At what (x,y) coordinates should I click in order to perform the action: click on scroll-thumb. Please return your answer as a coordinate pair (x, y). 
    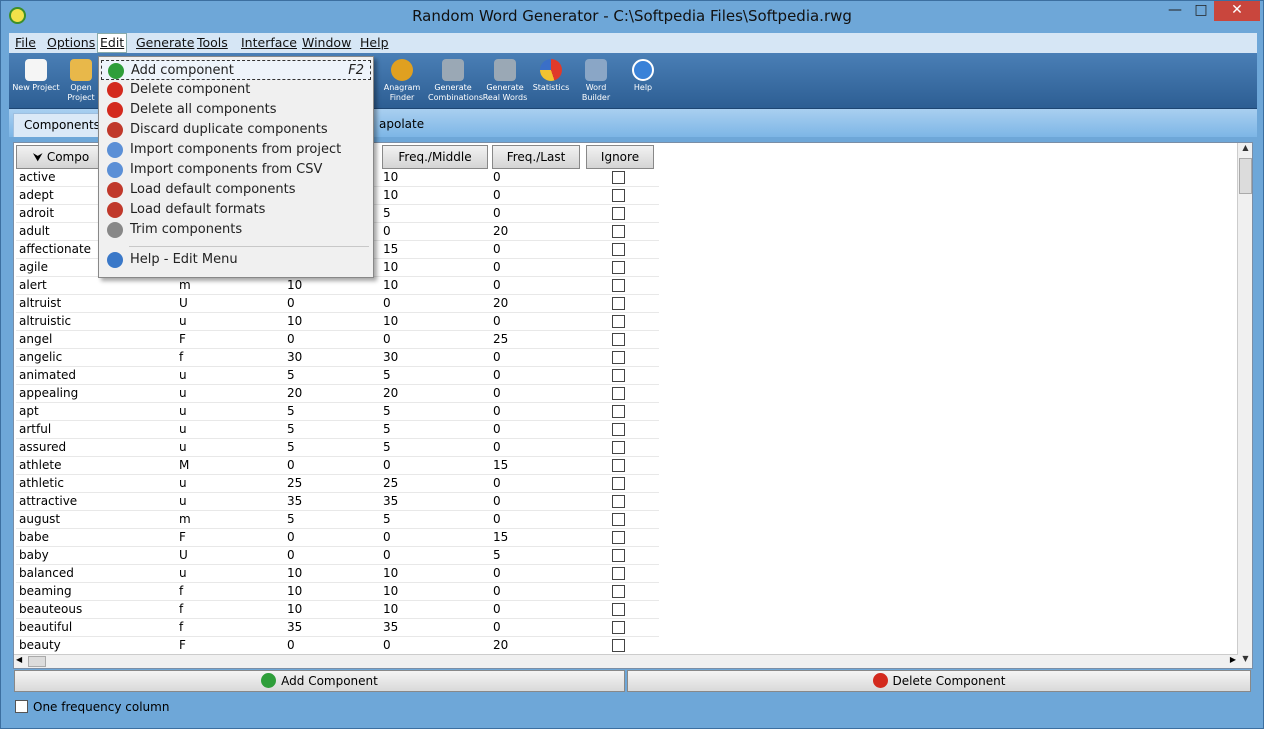
    Looking at the image, I should click on (1245, 176).